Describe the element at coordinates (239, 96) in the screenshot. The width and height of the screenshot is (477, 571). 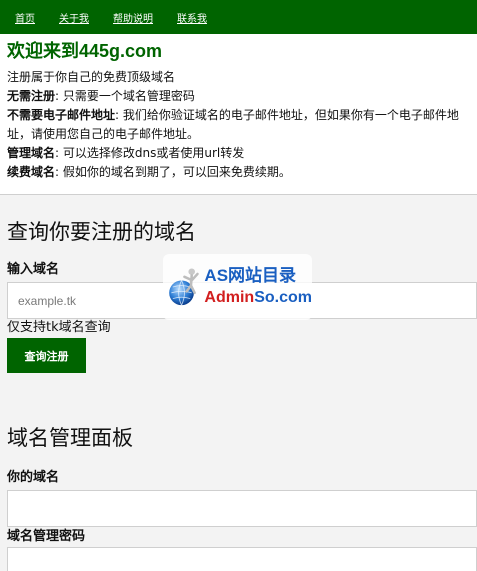
I see `intro-item-no-registration: 无需注册: 只需要一个域名管理密码` at that location.